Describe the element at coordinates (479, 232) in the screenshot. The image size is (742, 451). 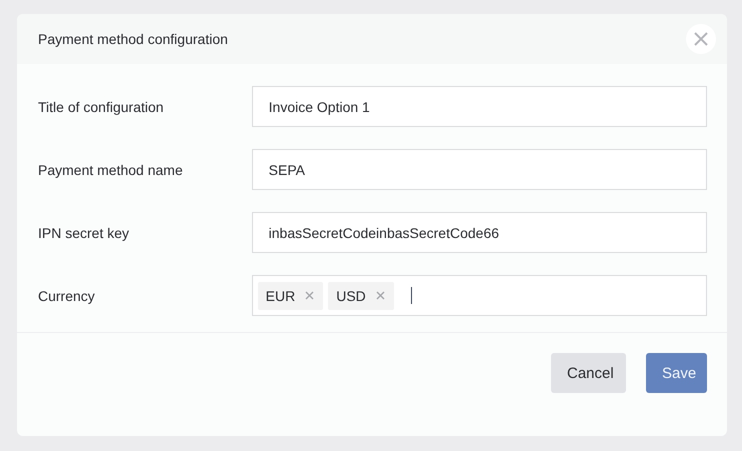
I see `input-field: inbasSecretCodeinbasSecretCode66` at that location.